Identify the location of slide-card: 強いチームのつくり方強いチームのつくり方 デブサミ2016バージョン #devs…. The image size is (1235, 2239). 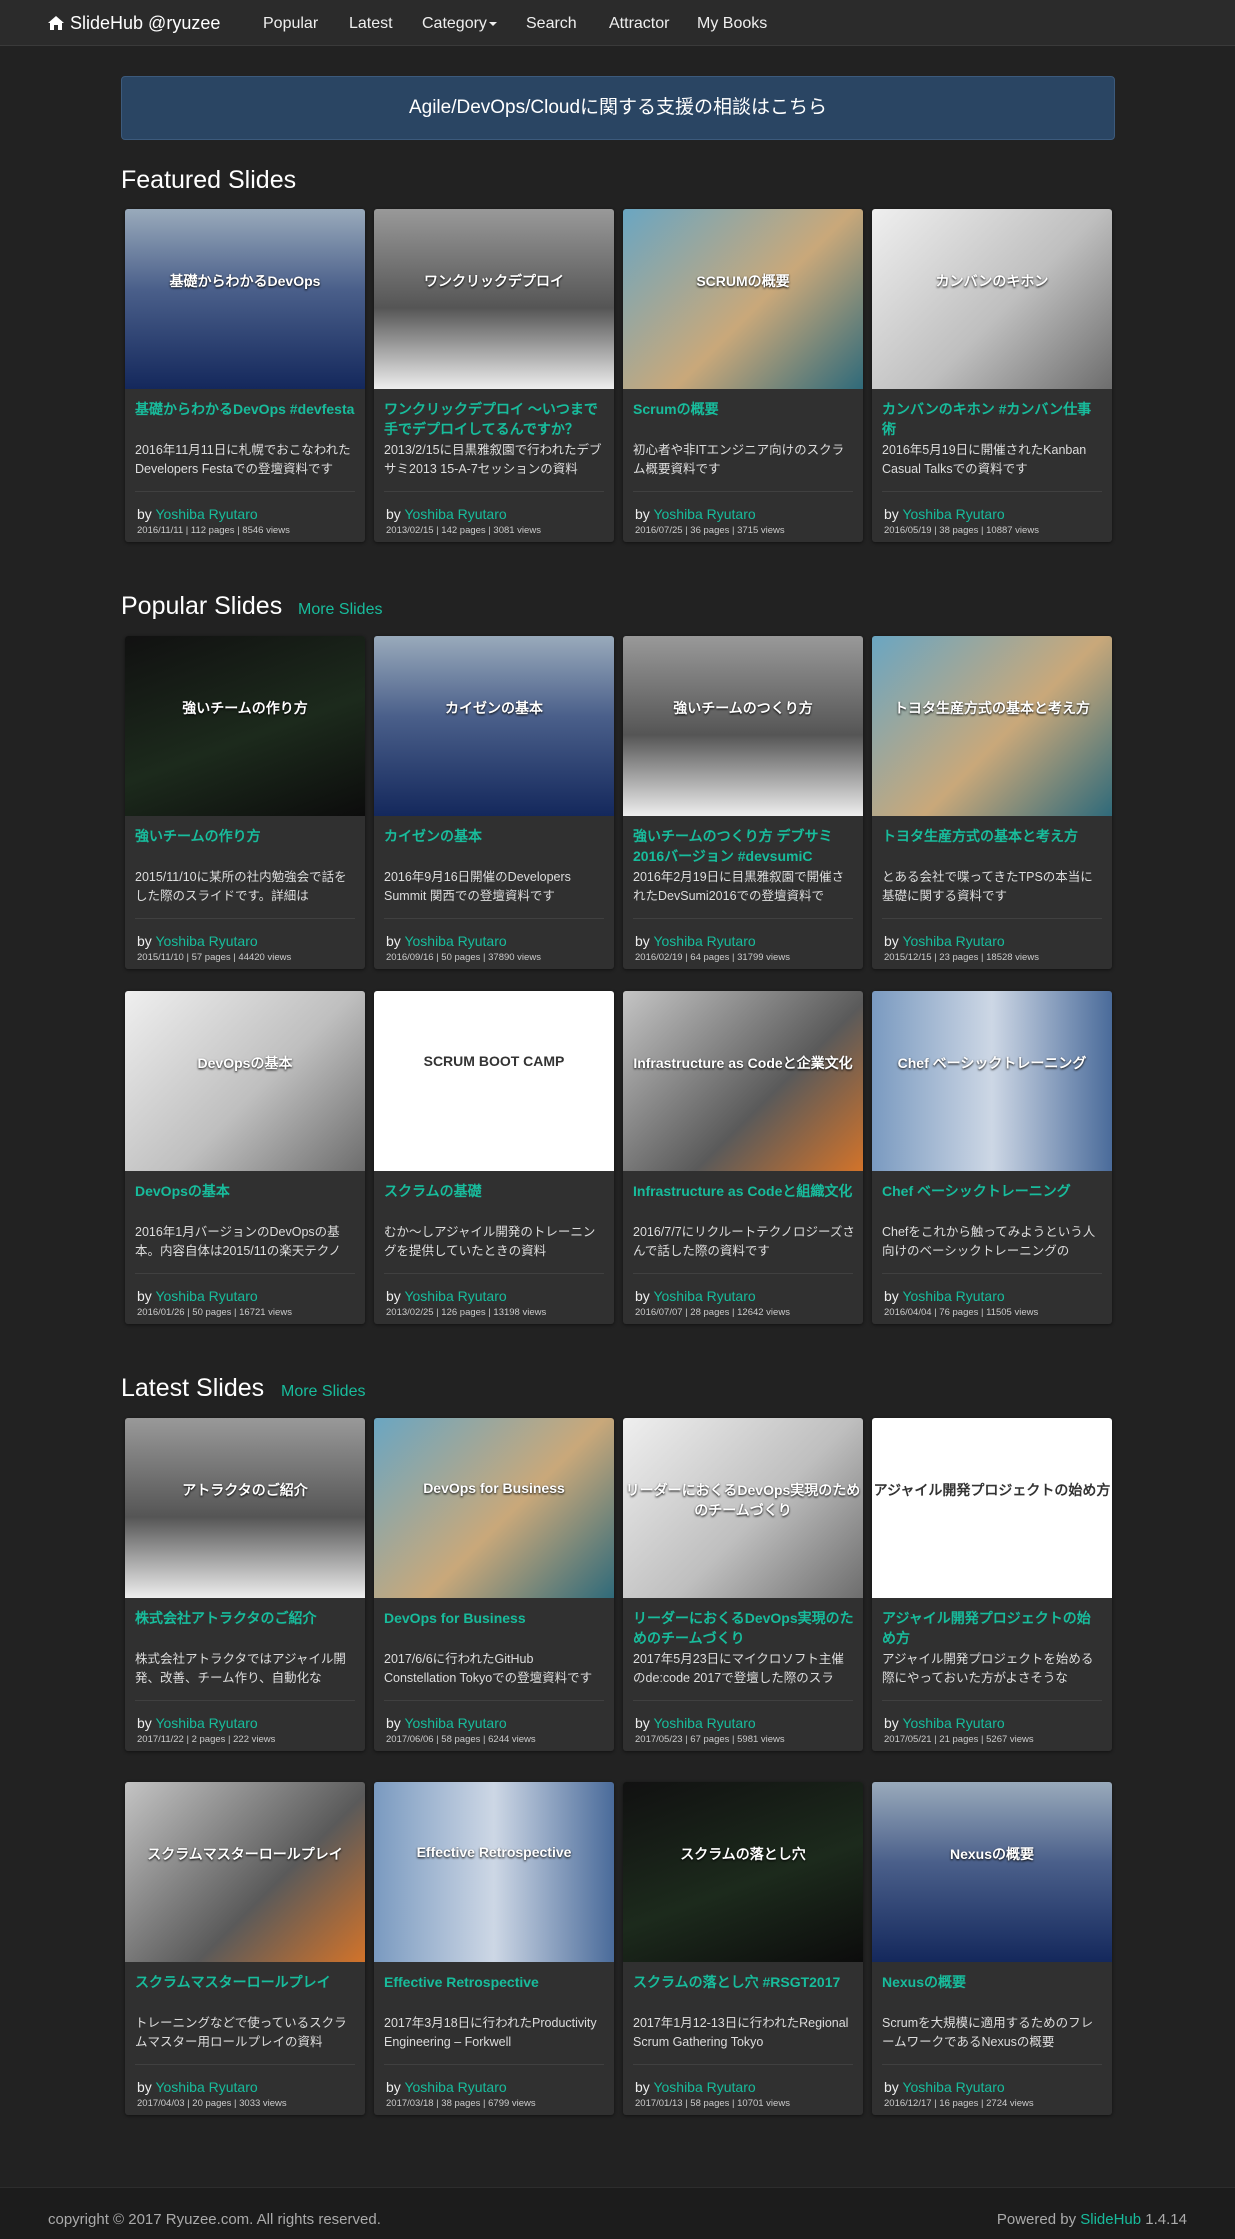
(743, 802).